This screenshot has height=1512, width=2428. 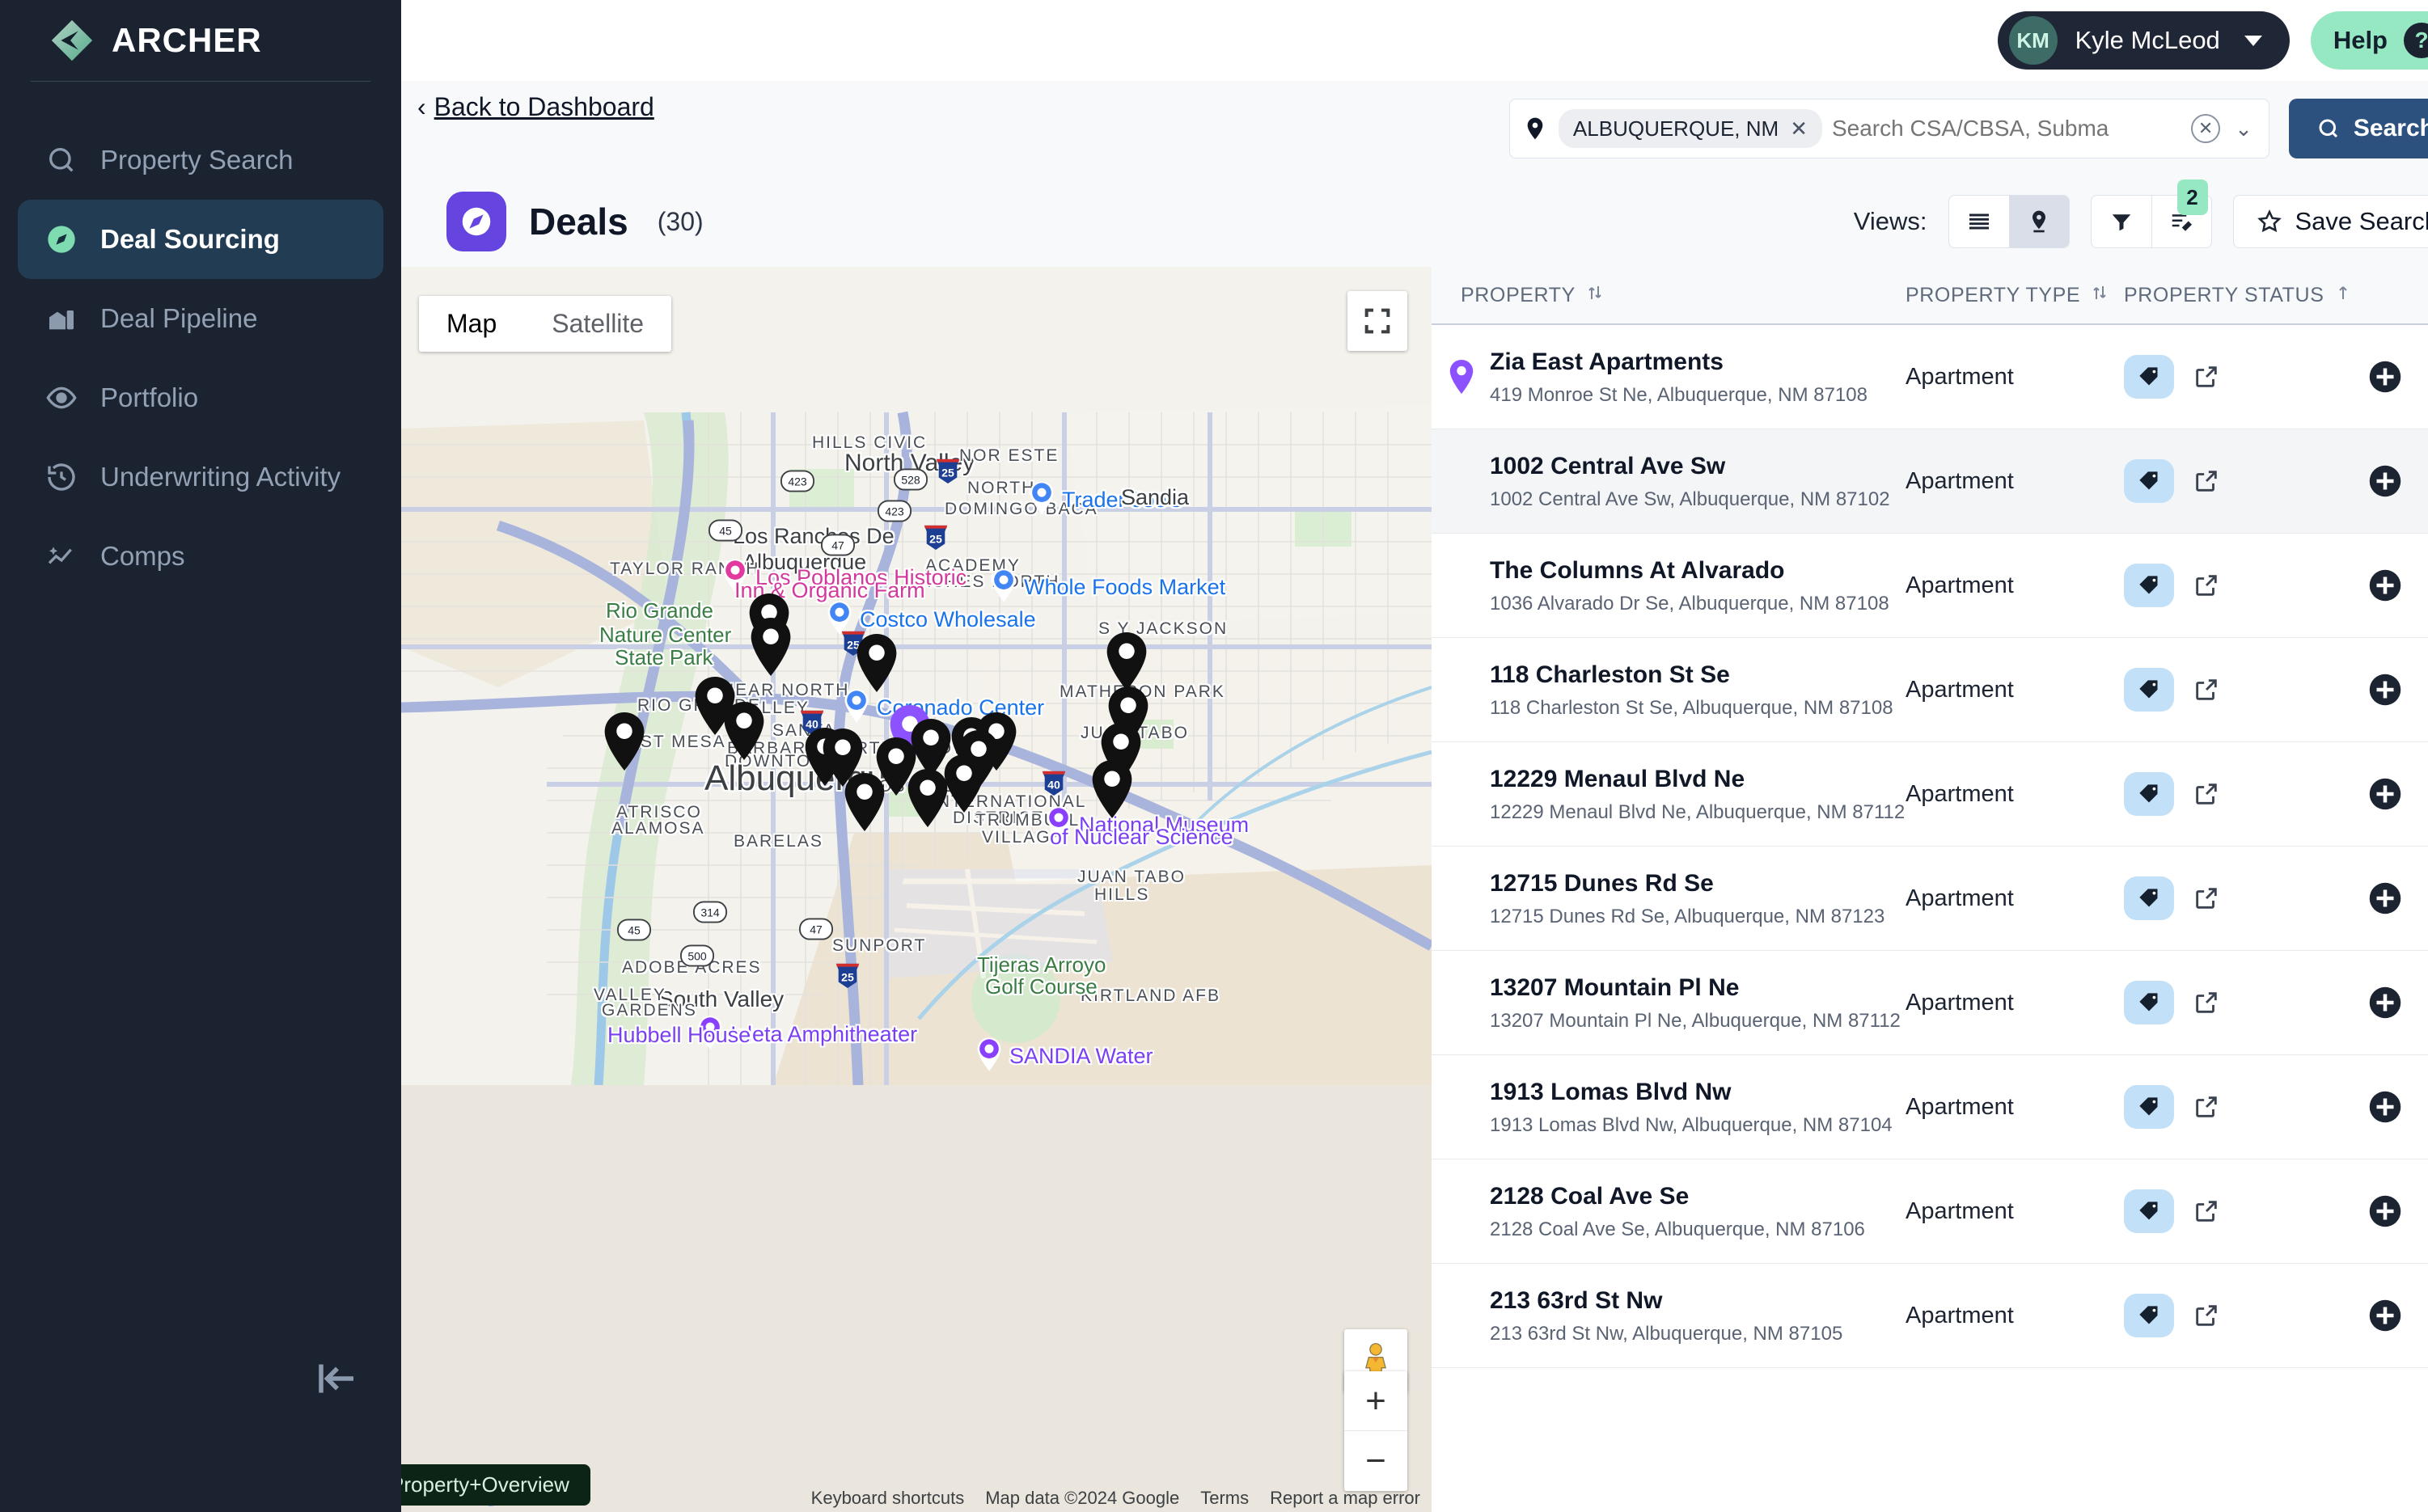 What do you see at coordinates (1376, 1461) in the screenshot?
I see `zoom-out-button: −` at bounding box center [1376, 1461].